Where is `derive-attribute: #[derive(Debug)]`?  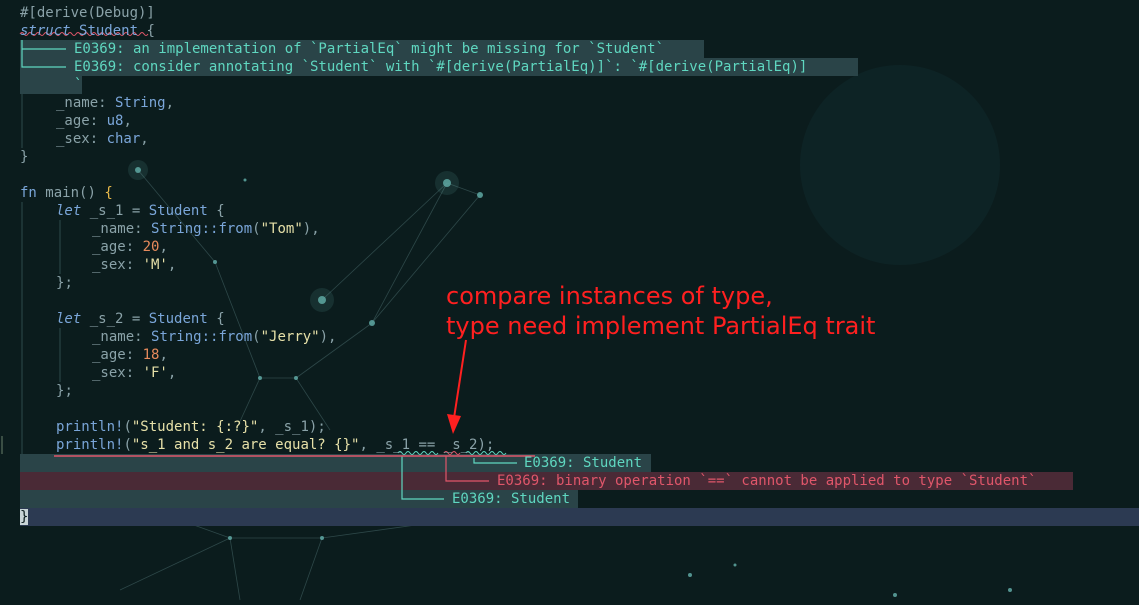
derive-attribute: #[derive(Debug)] is located at coordinates (87, 13).